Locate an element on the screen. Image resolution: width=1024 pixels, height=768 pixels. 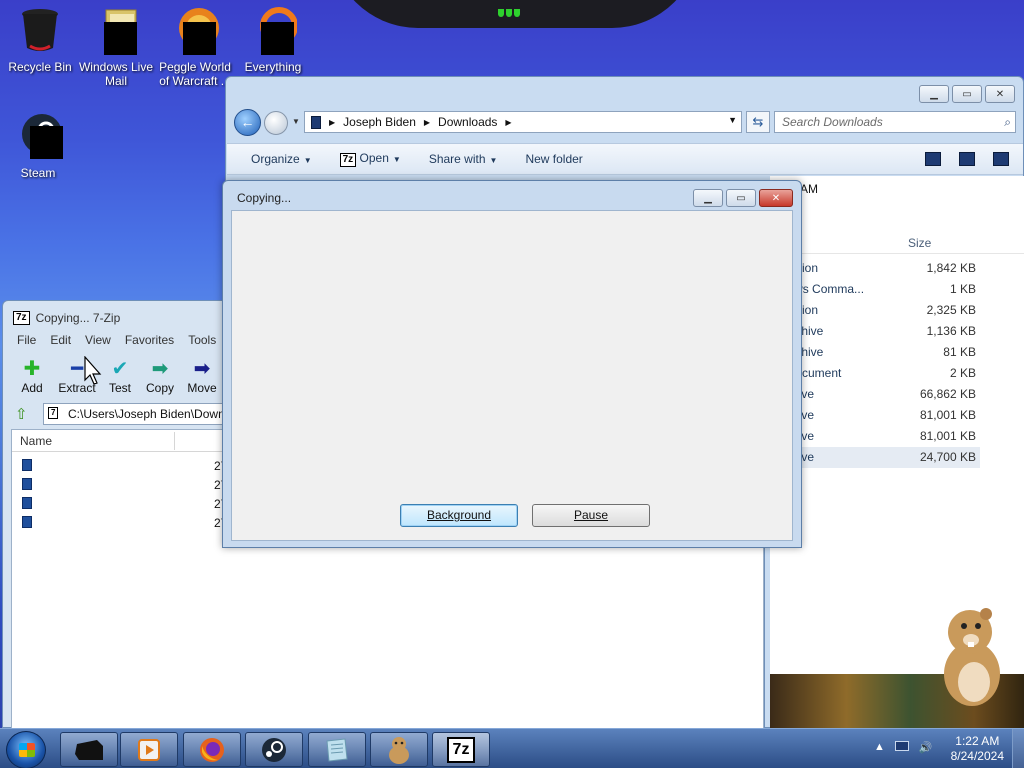
network-icon is located at coordinates (901, 746).